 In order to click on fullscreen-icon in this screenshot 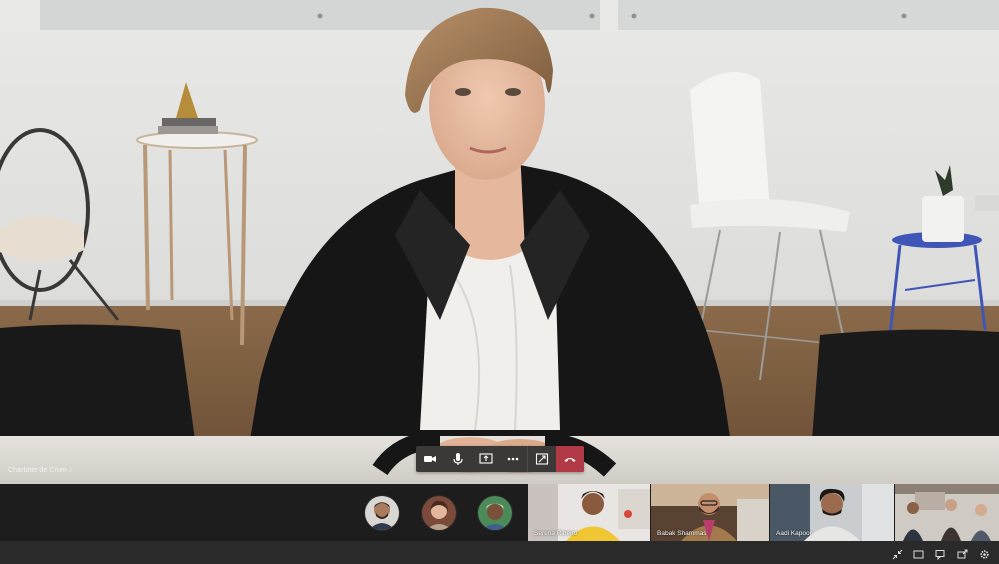, I will do `click(918, 554)`.